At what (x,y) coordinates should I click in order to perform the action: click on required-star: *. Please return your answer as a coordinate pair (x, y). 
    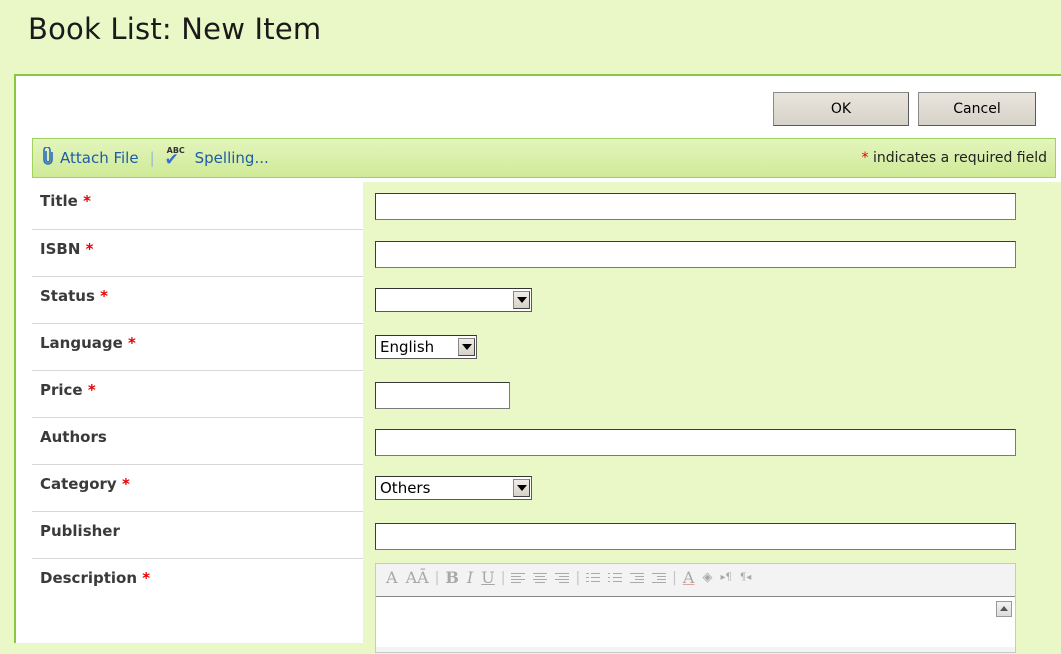
    Looking at the image, I should click on (865, 158).